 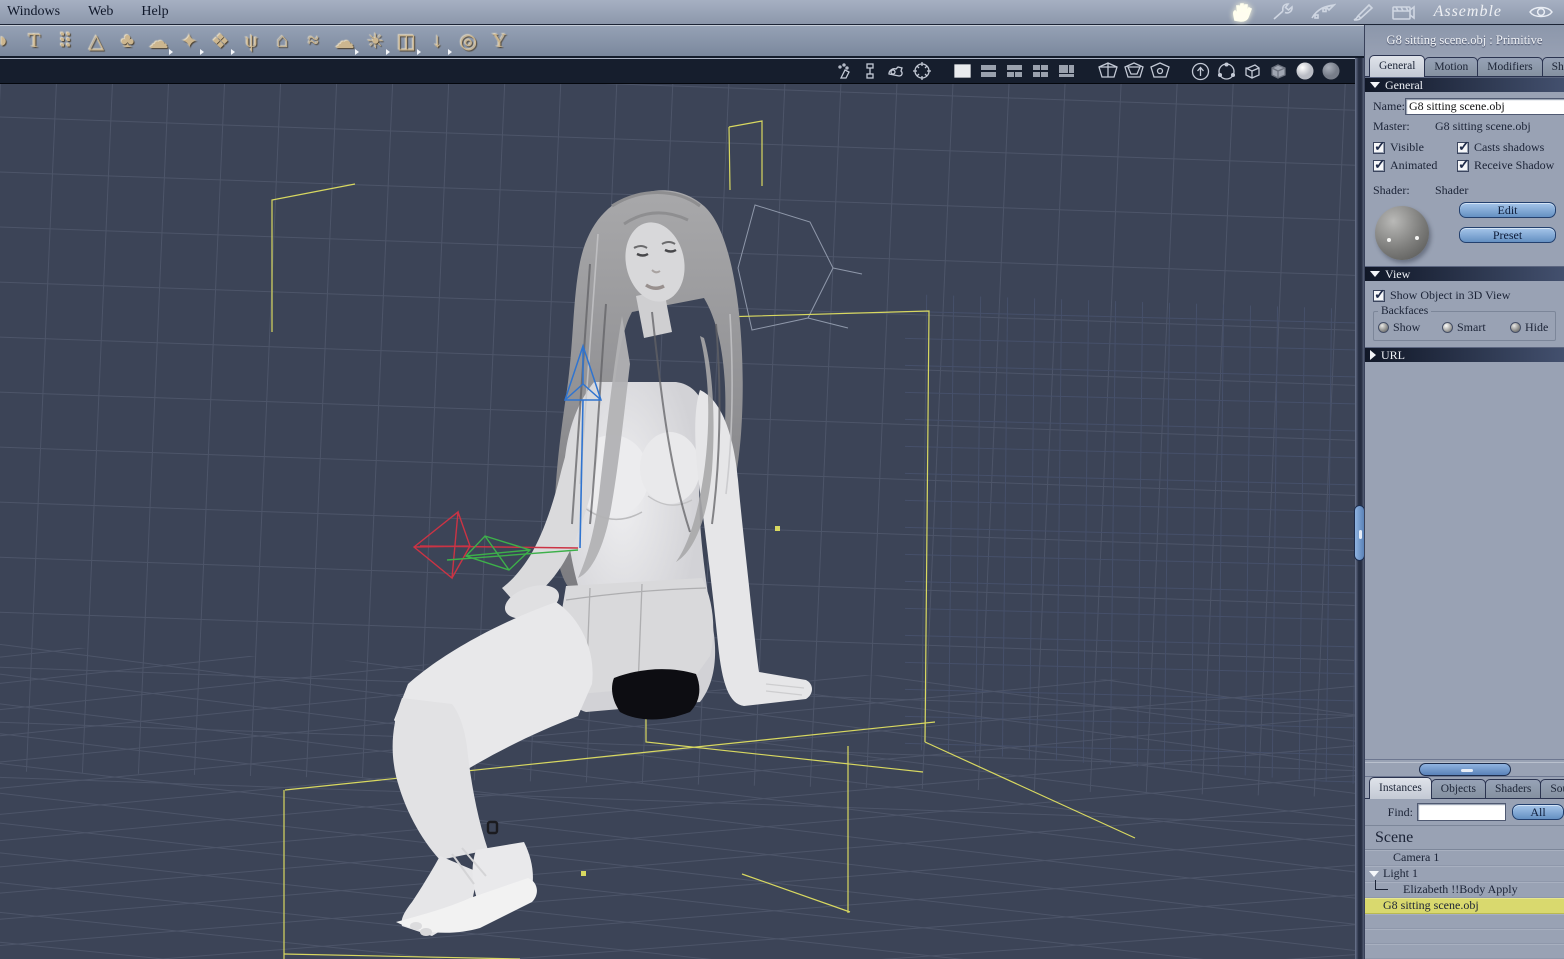 I want to click on volumetric-cloud-icon: ☁, so click(x=344, y=41).